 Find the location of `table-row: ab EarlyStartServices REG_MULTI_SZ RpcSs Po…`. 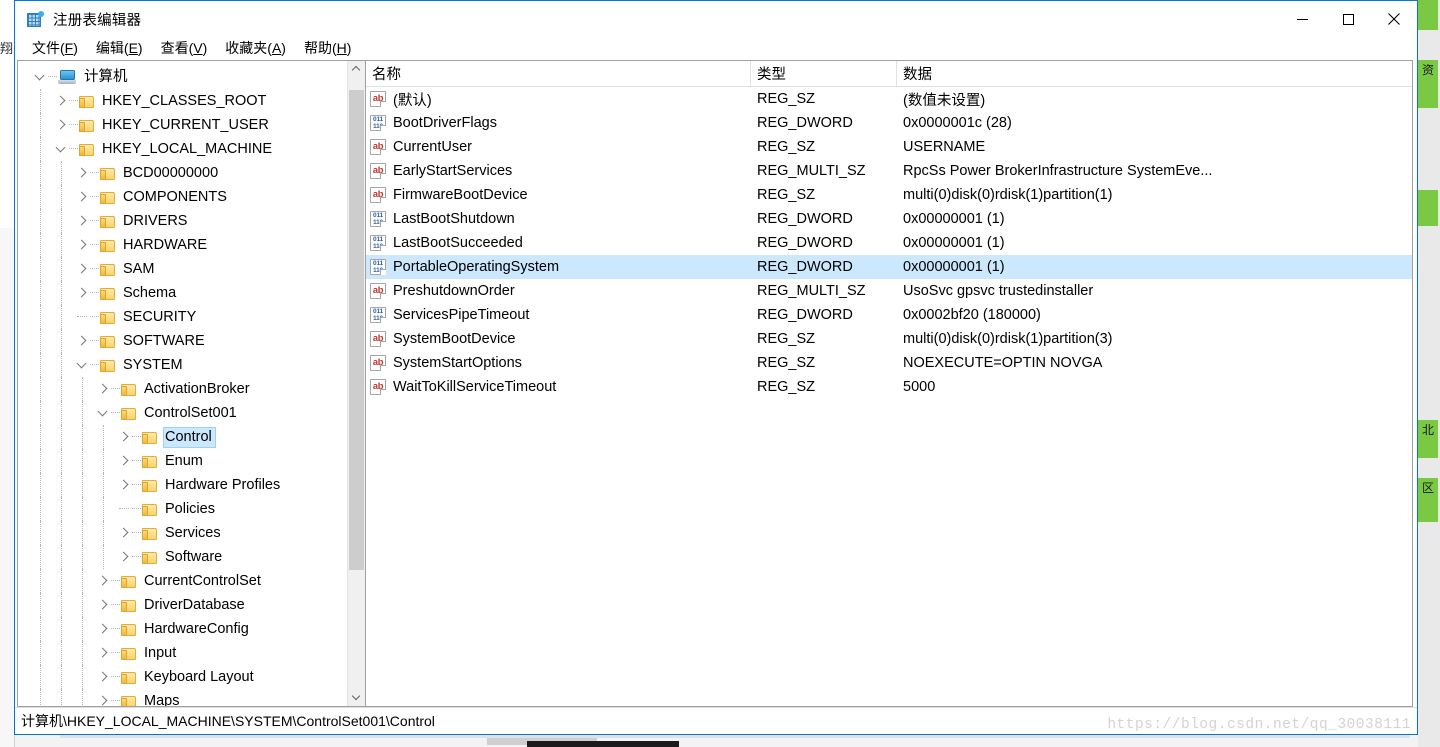

table-row: ab EarlyStartServices REG_MULTI_SZ RpcSs Po… is located at coordinates (889, 171).